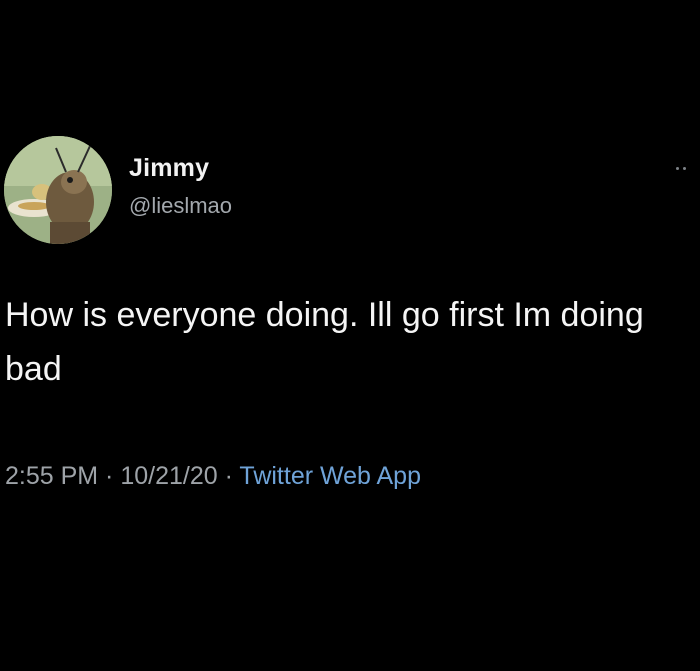 Image resolution: width=700 pixels, height=671 pixels. What do you see at coordinates (330, 476) in the screenshot?
I see `tweet-source-link: Twitter Web App` at bounding box center [330, 476].